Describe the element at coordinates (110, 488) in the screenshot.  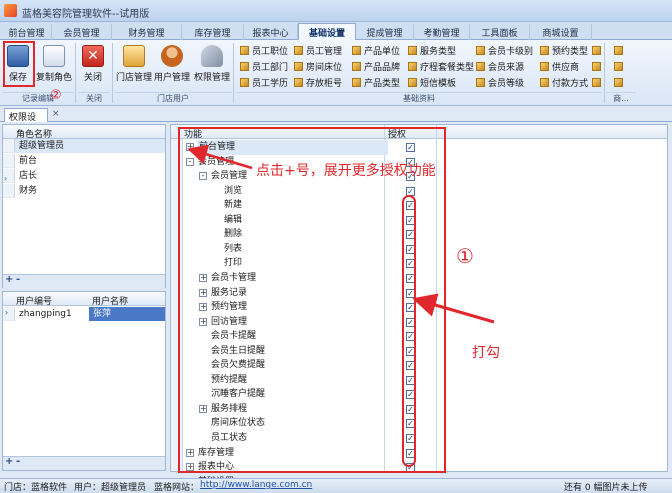
I see `status-user: 用户：超级管理员` at that location.